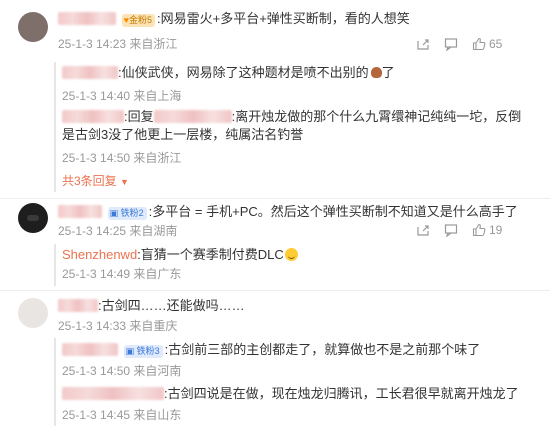  I want to click on reply-text-continued: 是古剑3没了他更上一层楼，纯属沽名钓誉, so click(183, 134).